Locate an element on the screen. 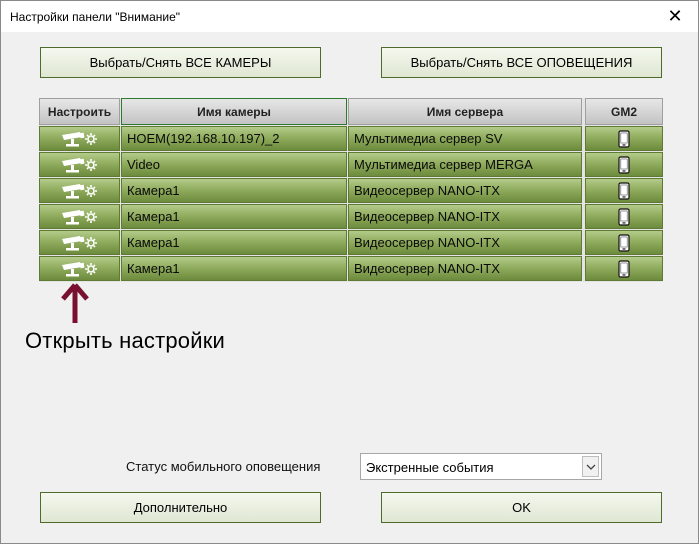 Image resolution: width=699 pixels, height=544 pixels. window-title: Настройки панели "Внимание" is located at coordinates (95, 17).